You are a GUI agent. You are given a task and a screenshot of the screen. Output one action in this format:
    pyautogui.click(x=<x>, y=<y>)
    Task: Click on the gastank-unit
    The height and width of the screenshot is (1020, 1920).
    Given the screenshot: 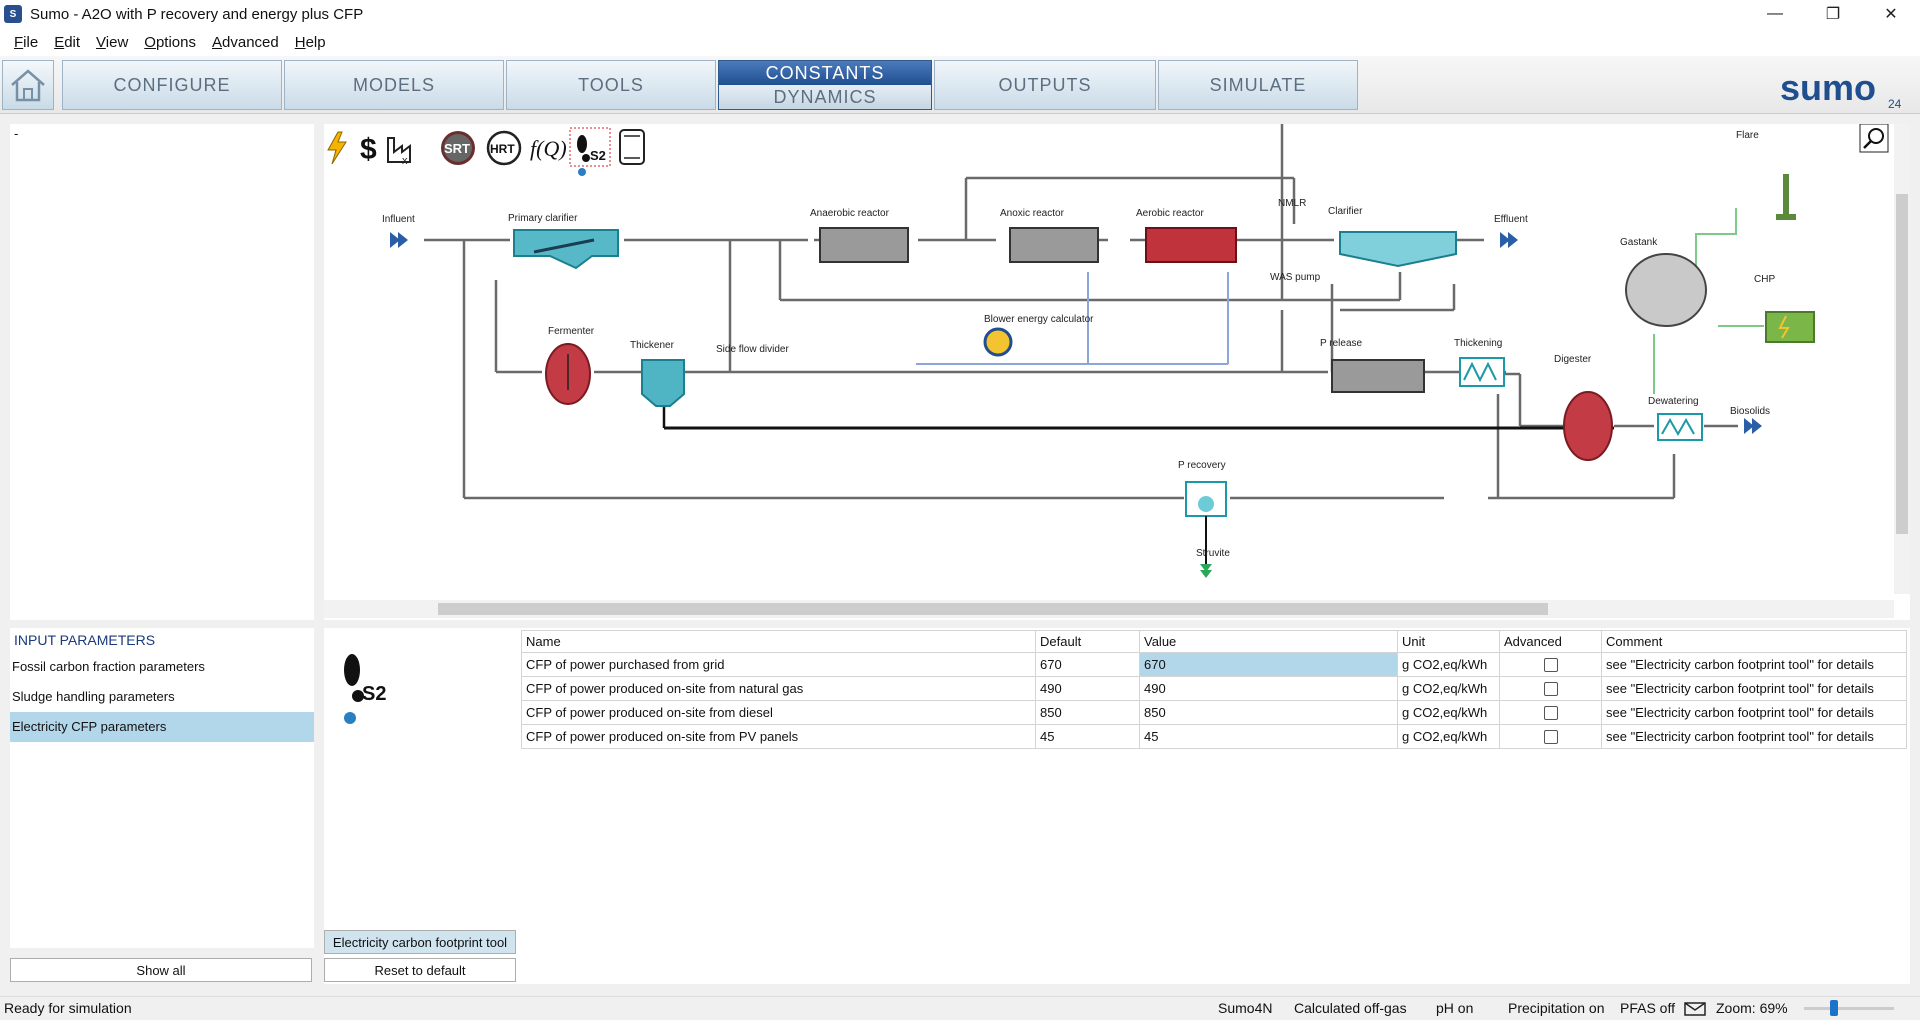 What is the action you would take?
    pyautogui.click(x=1666, y=290)
    